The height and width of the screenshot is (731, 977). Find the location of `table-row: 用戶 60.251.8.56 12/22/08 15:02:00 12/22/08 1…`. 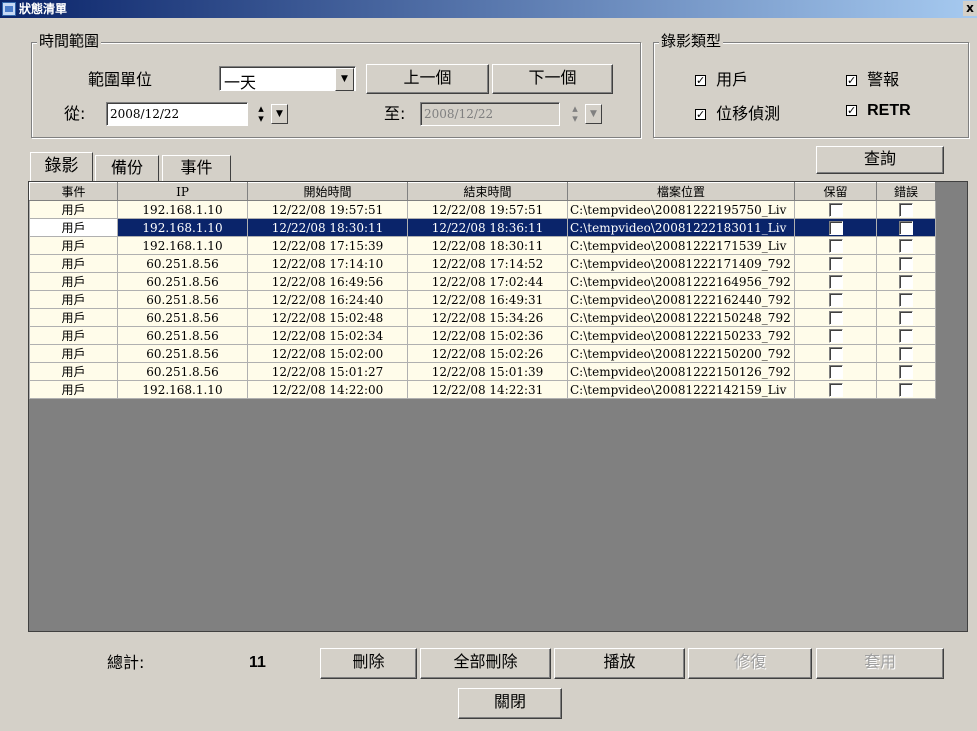

table-row: 用戶 60.251.8.56 12/22/08 15:02:00 12/22/08 1… is located at coordinates (482, 353).